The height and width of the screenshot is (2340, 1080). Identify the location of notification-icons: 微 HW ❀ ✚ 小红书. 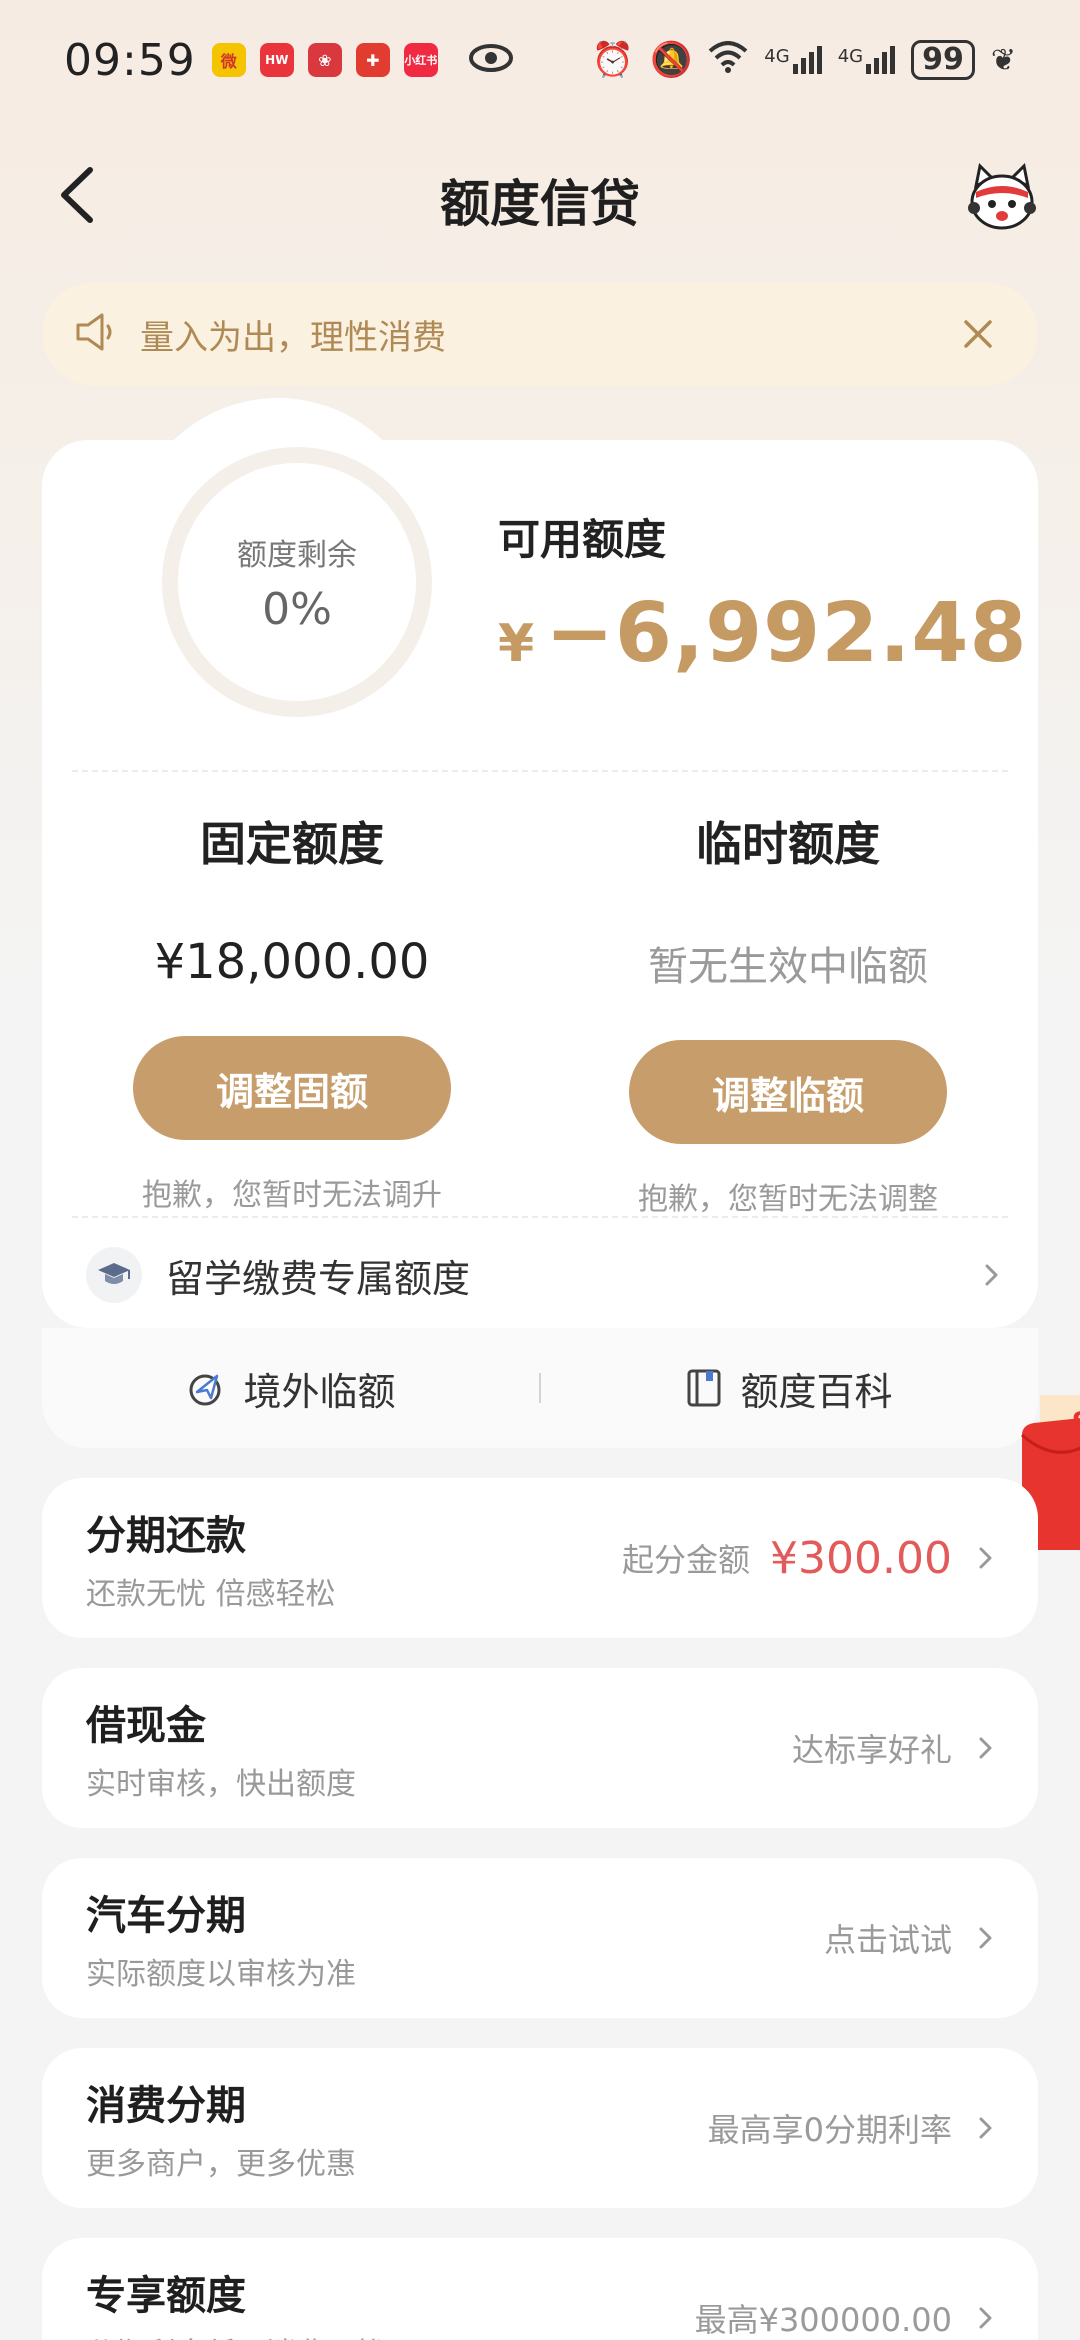
(324, 60).